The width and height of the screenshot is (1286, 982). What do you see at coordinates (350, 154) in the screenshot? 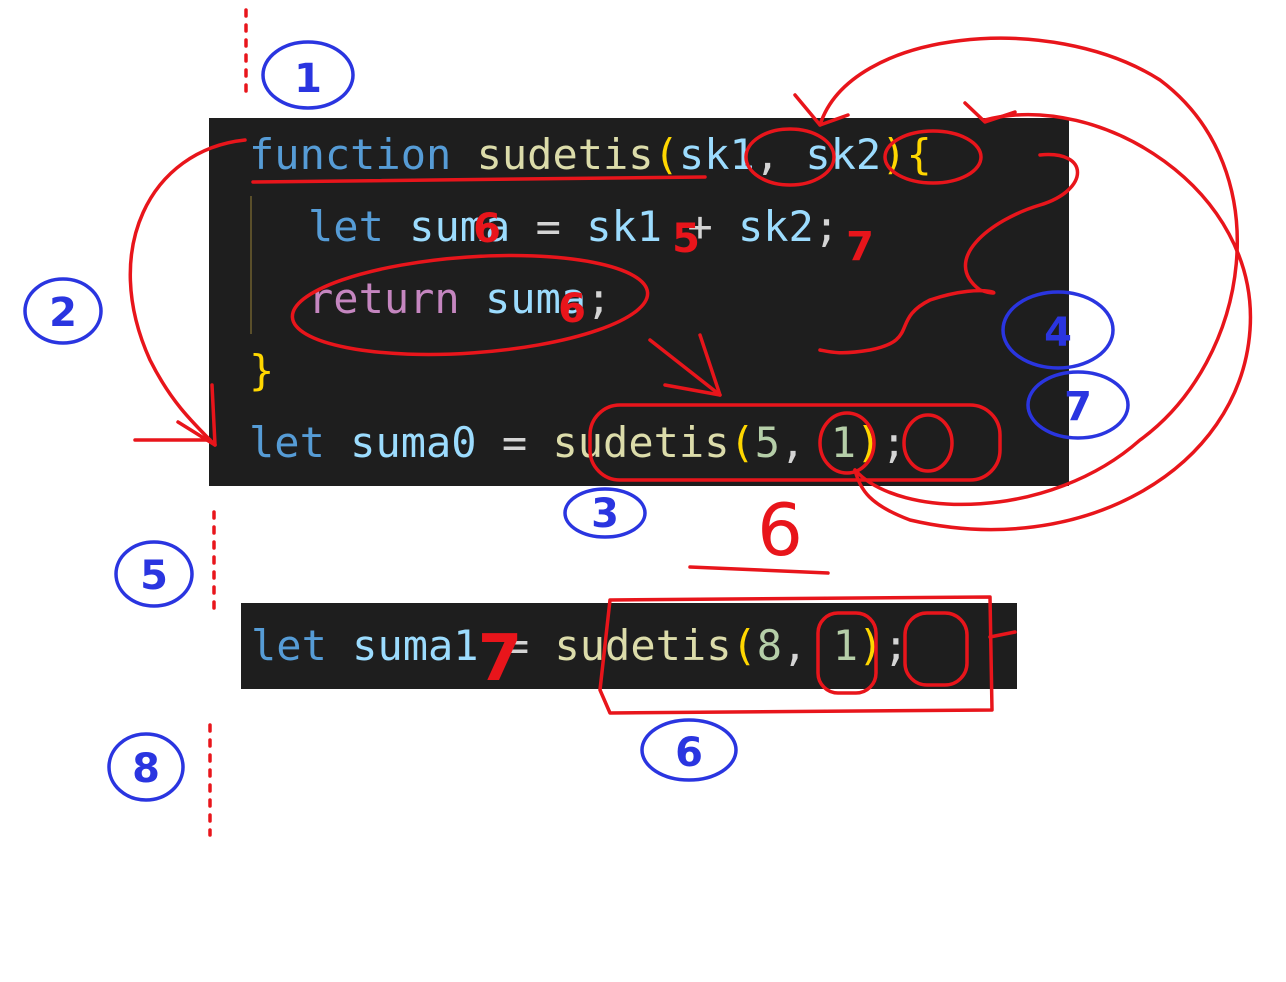
I see `keyword-function: function` at bounding box center [350, 154].